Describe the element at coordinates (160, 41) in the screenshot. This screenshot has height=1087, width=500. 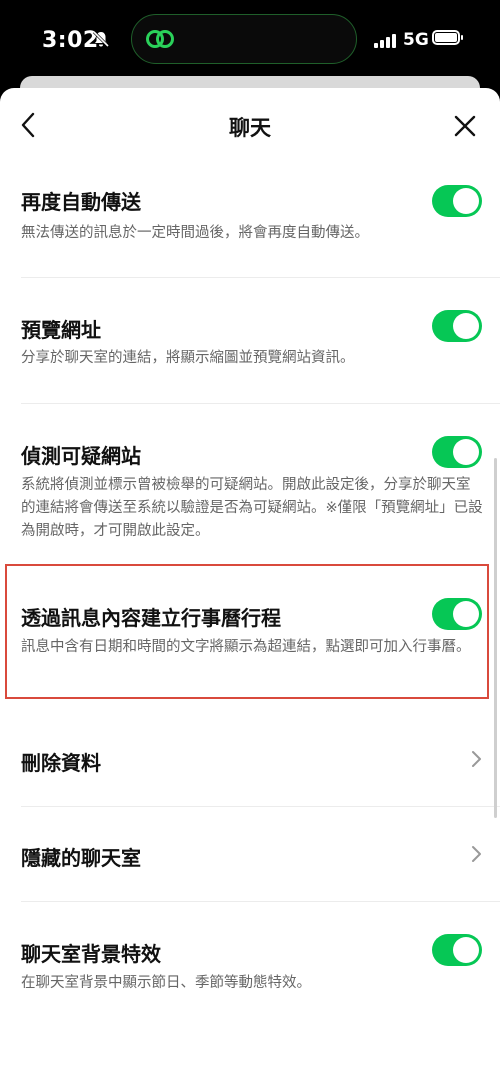
I see `link-logo-icon` at that location.